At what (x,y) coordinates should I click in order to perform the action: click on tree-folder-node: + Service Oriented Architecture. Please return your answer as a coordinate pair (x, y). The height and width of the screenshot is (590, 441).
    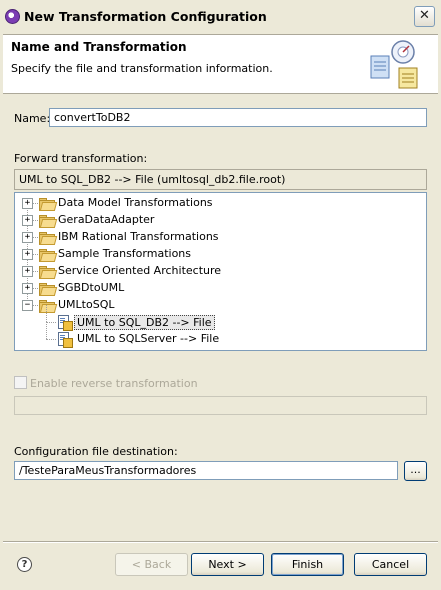
    Looking at the image, I should click on (220, 271).